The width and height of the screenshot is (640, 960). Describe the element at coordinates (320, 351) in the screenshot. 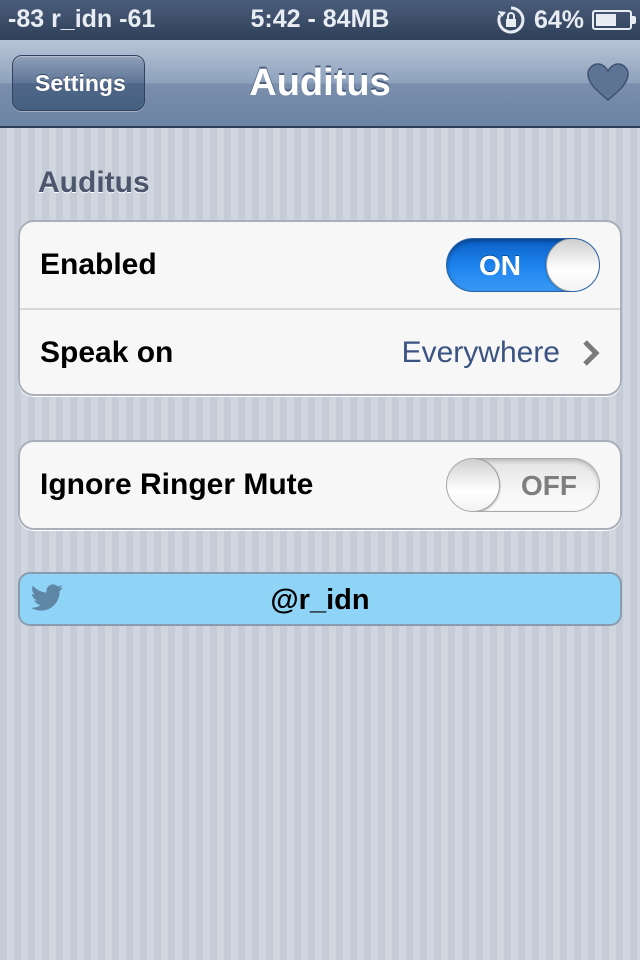

I see `speak-on-cell: Speak on Everywhere` at that location.